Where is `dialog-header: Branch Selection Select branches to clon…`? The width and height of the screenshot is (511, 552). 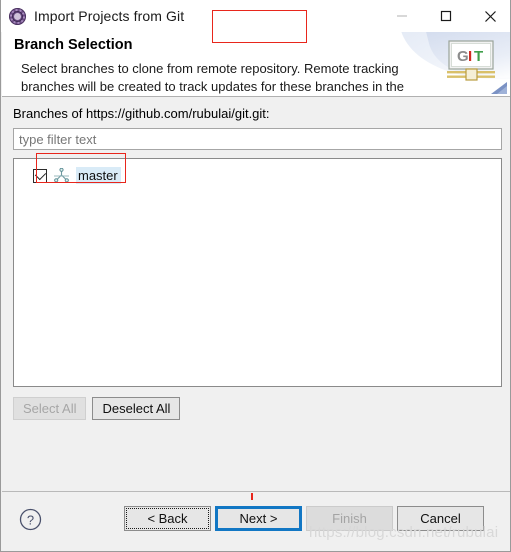
dialog-header: Branch Selection Select branches to clon… is located at coordinates (256, 64).